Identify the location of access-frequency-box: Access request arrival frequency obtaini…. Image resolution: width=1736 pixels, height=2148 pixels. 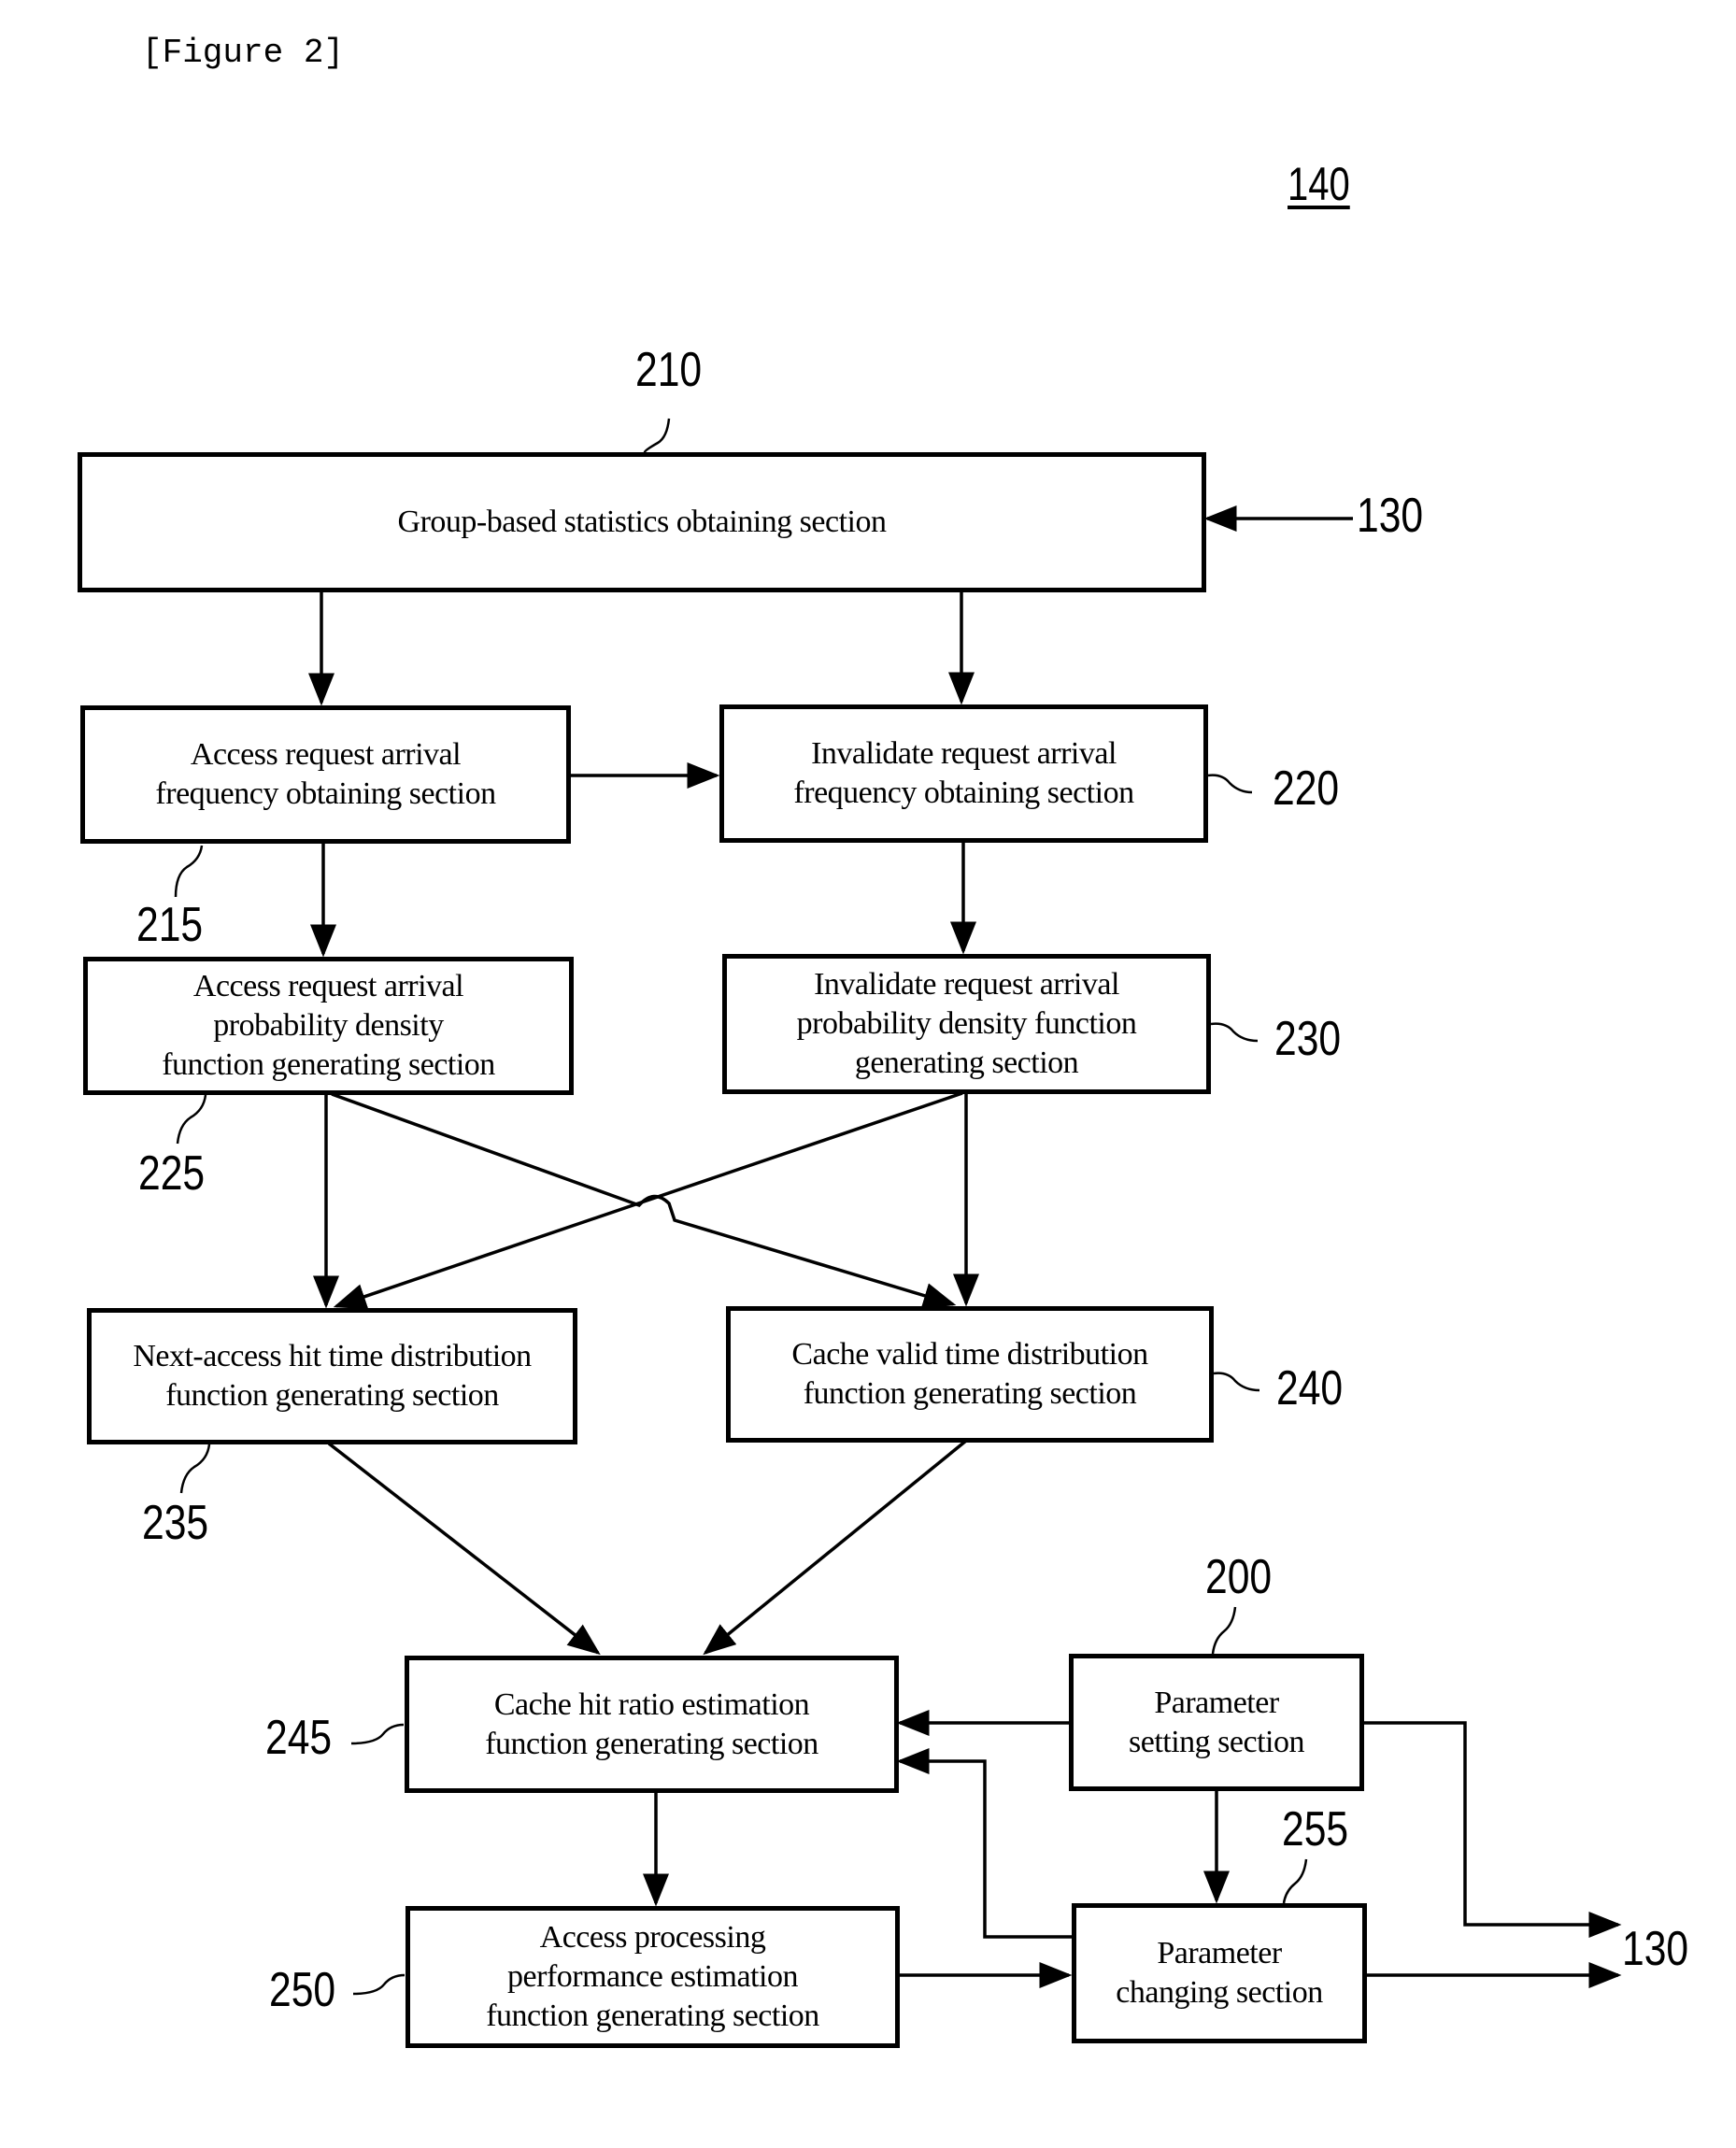
(325, 775).